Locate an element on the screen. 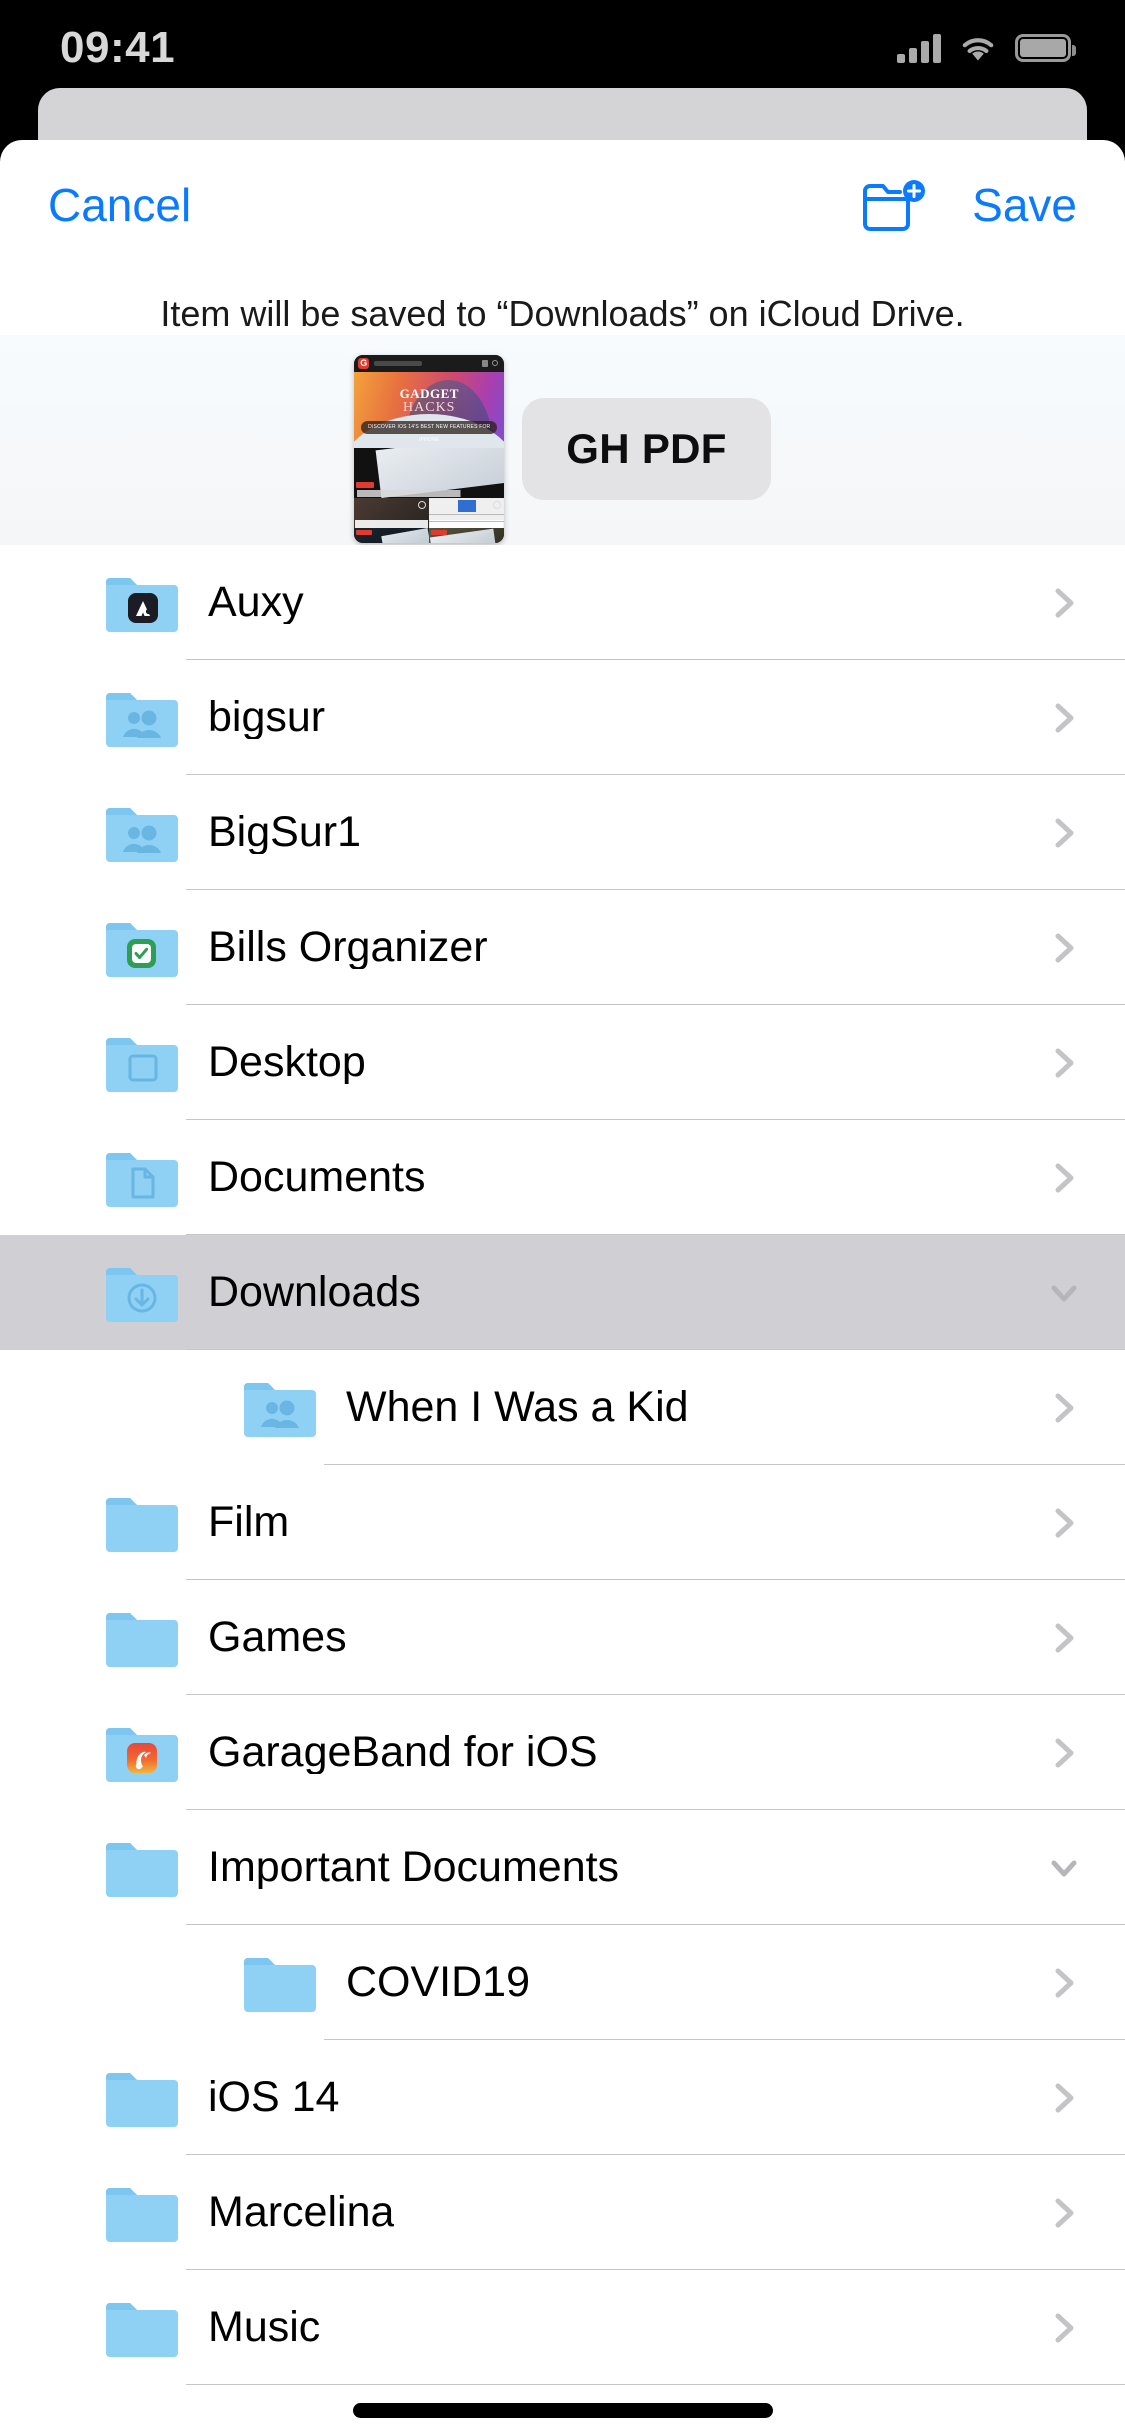 The height and width of the screenshot is (2436, 1125). folder-row-label: Bills Organizer is located at coordinates (348, 948).